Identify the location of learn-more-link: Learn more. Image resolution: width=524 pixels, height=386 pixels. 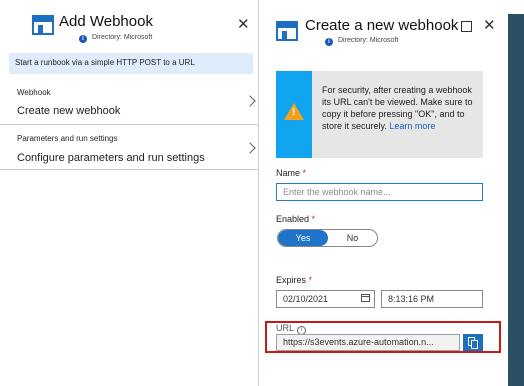
(412, 126).